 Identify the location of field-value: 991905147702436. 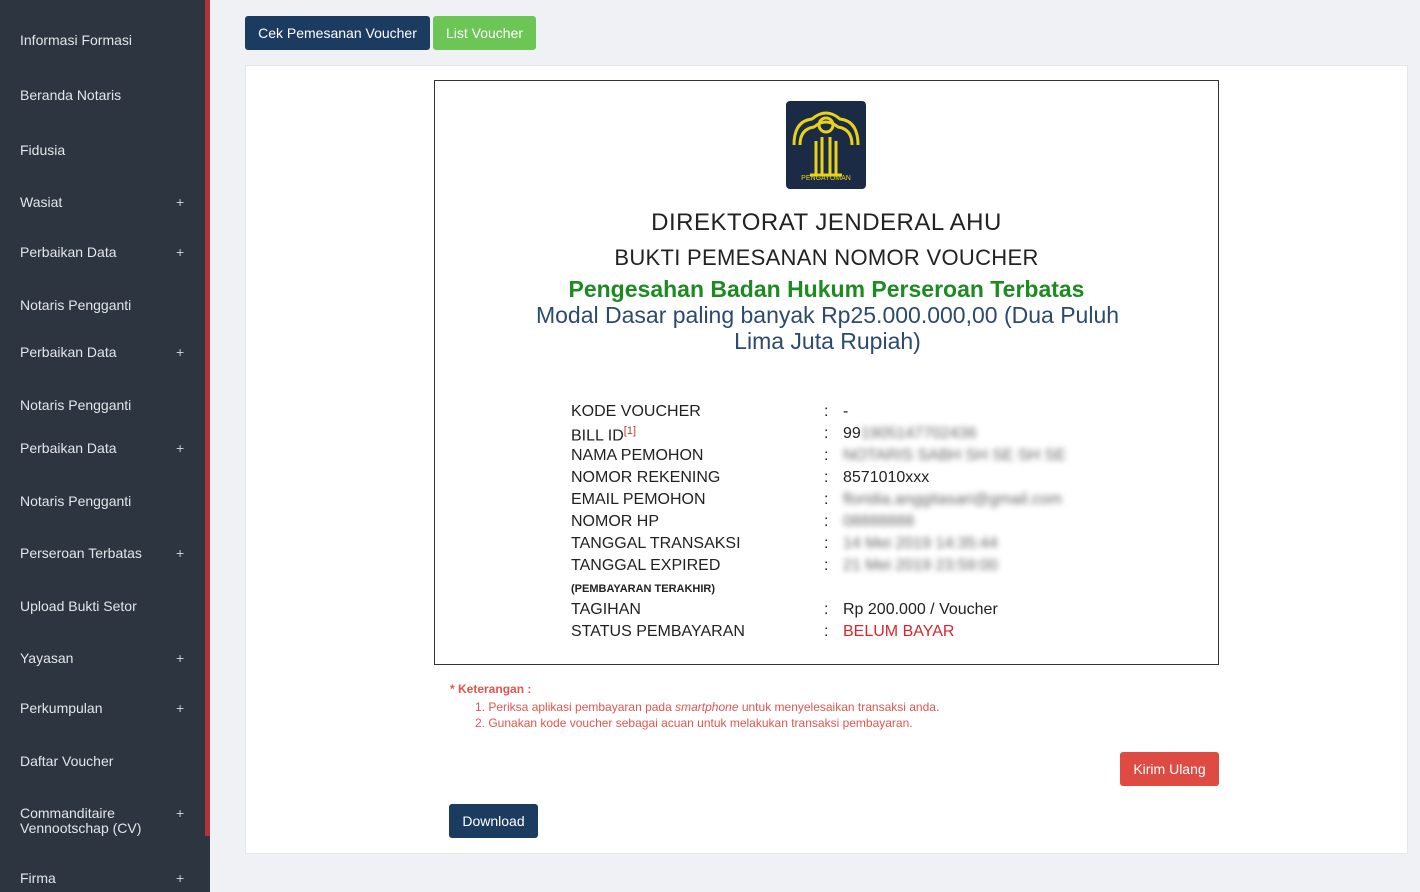
(909, 434).